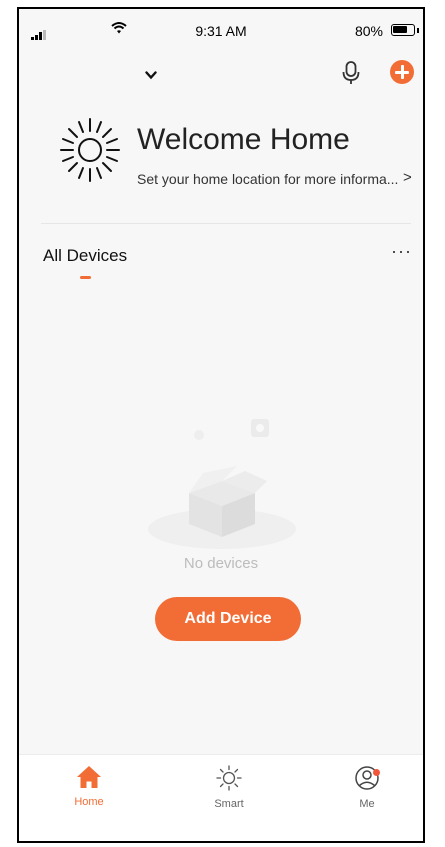 This screenshot has width=445, height=847. Describe the element at coordinates (222, 484) in the screenshot. I see `empty-box-illustration` at that location.